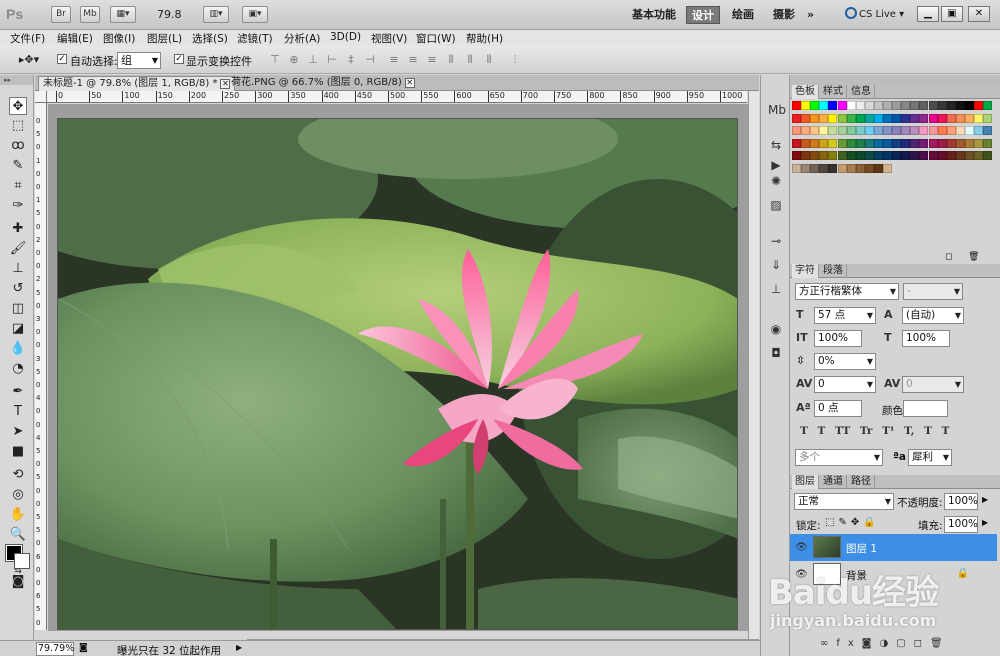 The height and width of the screenshot is (656, 1000). What do you see at coordinates (409, 83) in the screenshot?
I see `close-tab-icon: ✕` at bounding box center [409, 83].